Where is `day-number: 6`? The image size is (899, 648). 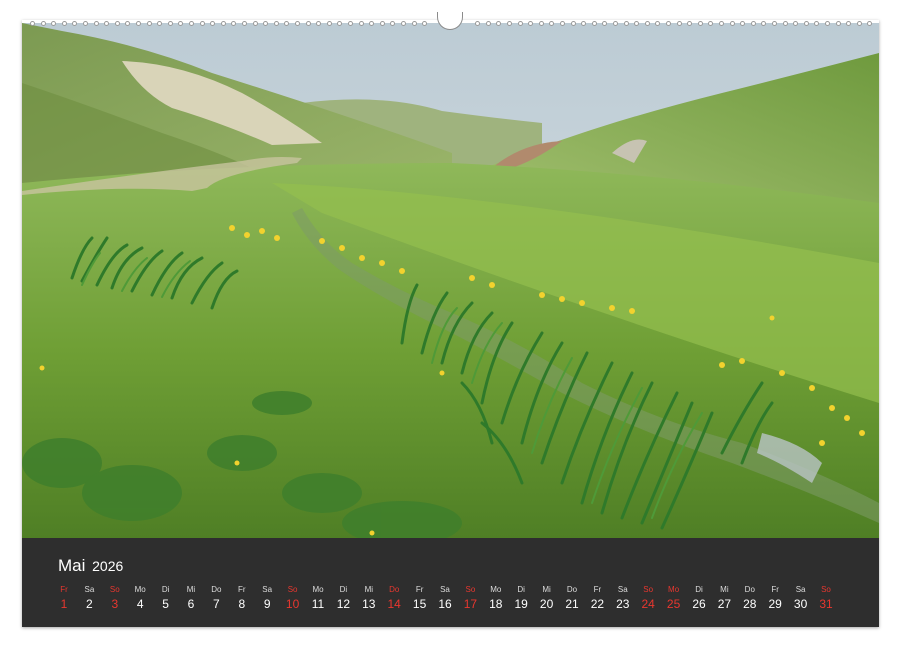 day-number: 6 is located at coordinates (191, 604).